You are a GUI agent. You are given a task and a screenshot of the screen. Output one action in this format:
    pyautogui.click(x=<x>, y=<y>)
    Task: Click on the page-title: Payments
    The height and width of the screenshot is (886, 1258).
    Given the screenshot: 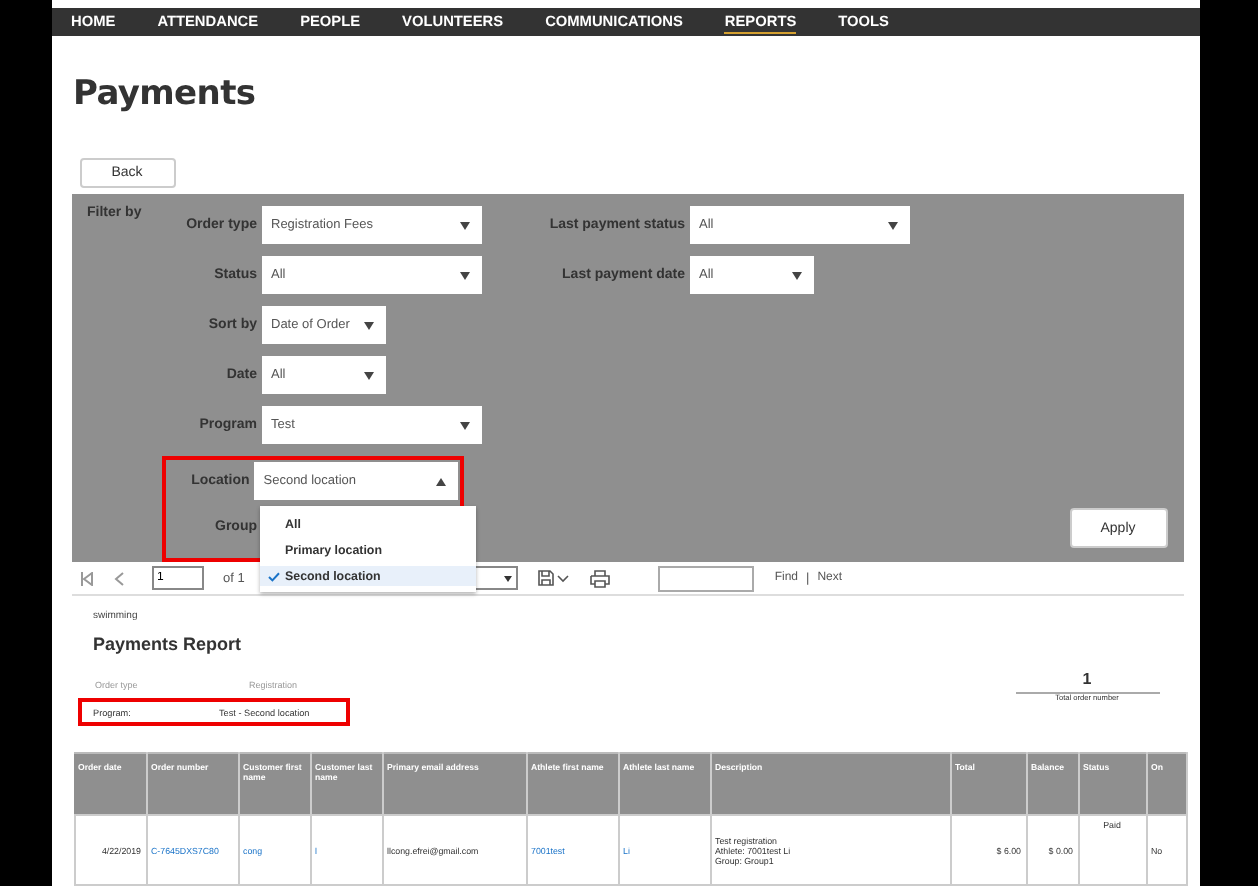 What is the action you would take?
    pyautogui.click(x=165, y=93)
    